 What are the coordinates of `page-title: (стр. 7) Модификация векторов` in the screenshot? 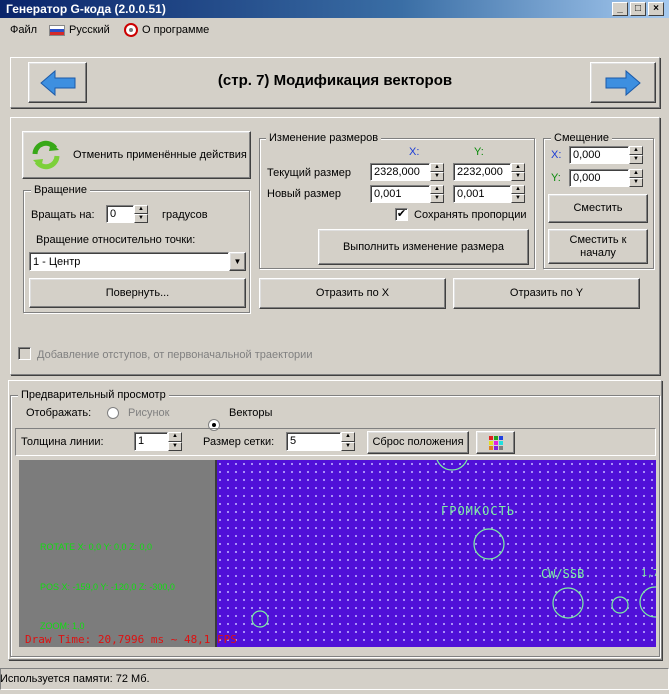 It's located at (335, 80).